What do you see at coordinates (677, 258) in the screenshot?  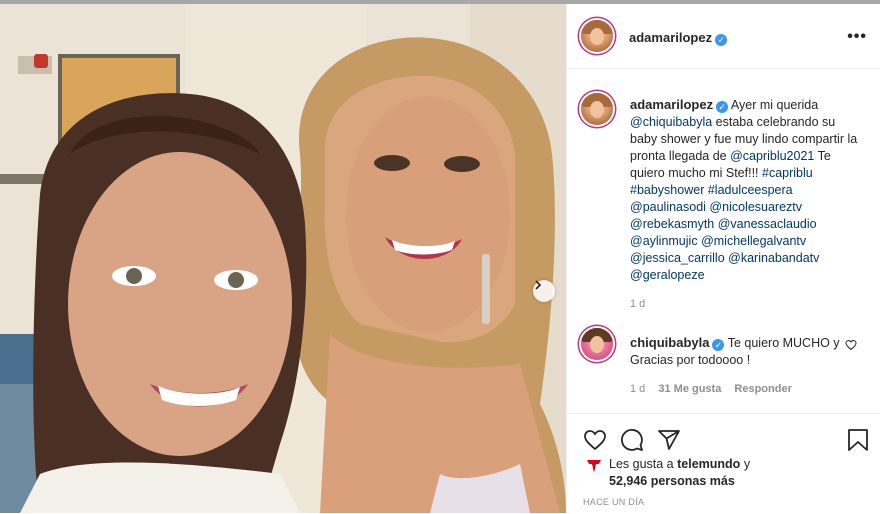 I see `mention-link: @jessica_carrillo` at bounding box center [677, 258].